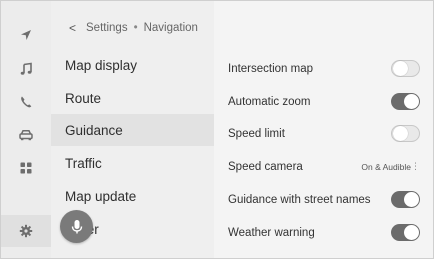 Image resolution: width=434 pixels, height=259 pixels. I want to click on guidance-street-names-toggle, so click(405, 199).